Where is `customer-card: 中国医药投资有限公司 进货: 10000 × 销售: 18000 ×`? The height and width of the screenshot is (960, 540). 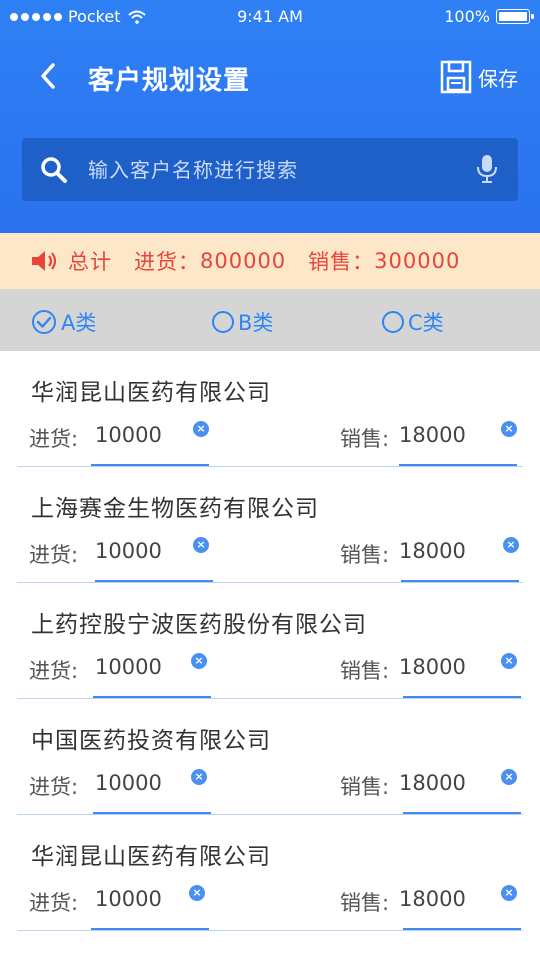
customer-card: 中国医药投资有限公司 进货: 10000 × 销售: 18000 × is located at coordinates (270, 757).